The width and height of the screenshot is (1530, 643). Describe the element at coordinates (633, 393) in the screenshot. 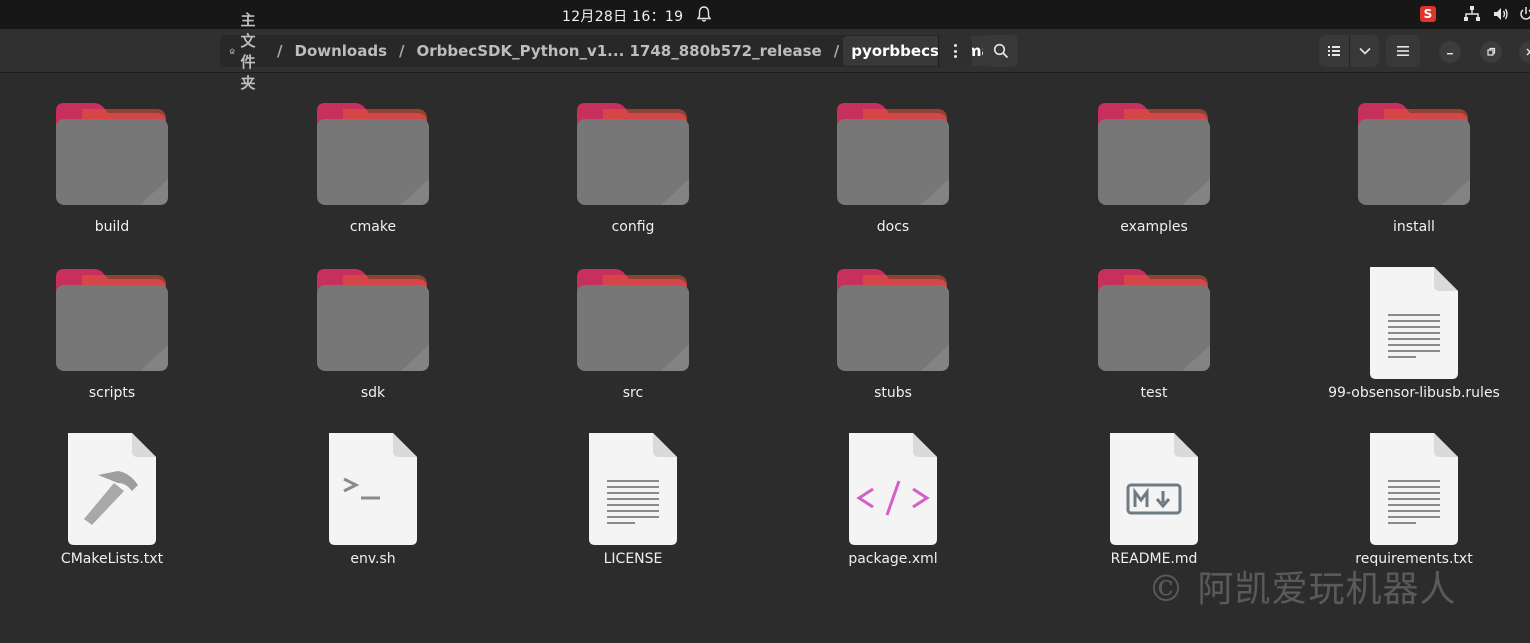

I see `file-name: src` at that location.